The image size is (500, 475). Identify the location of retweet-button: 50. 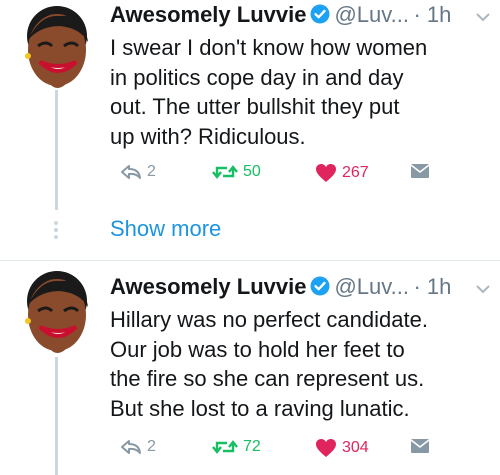
(236, 172).